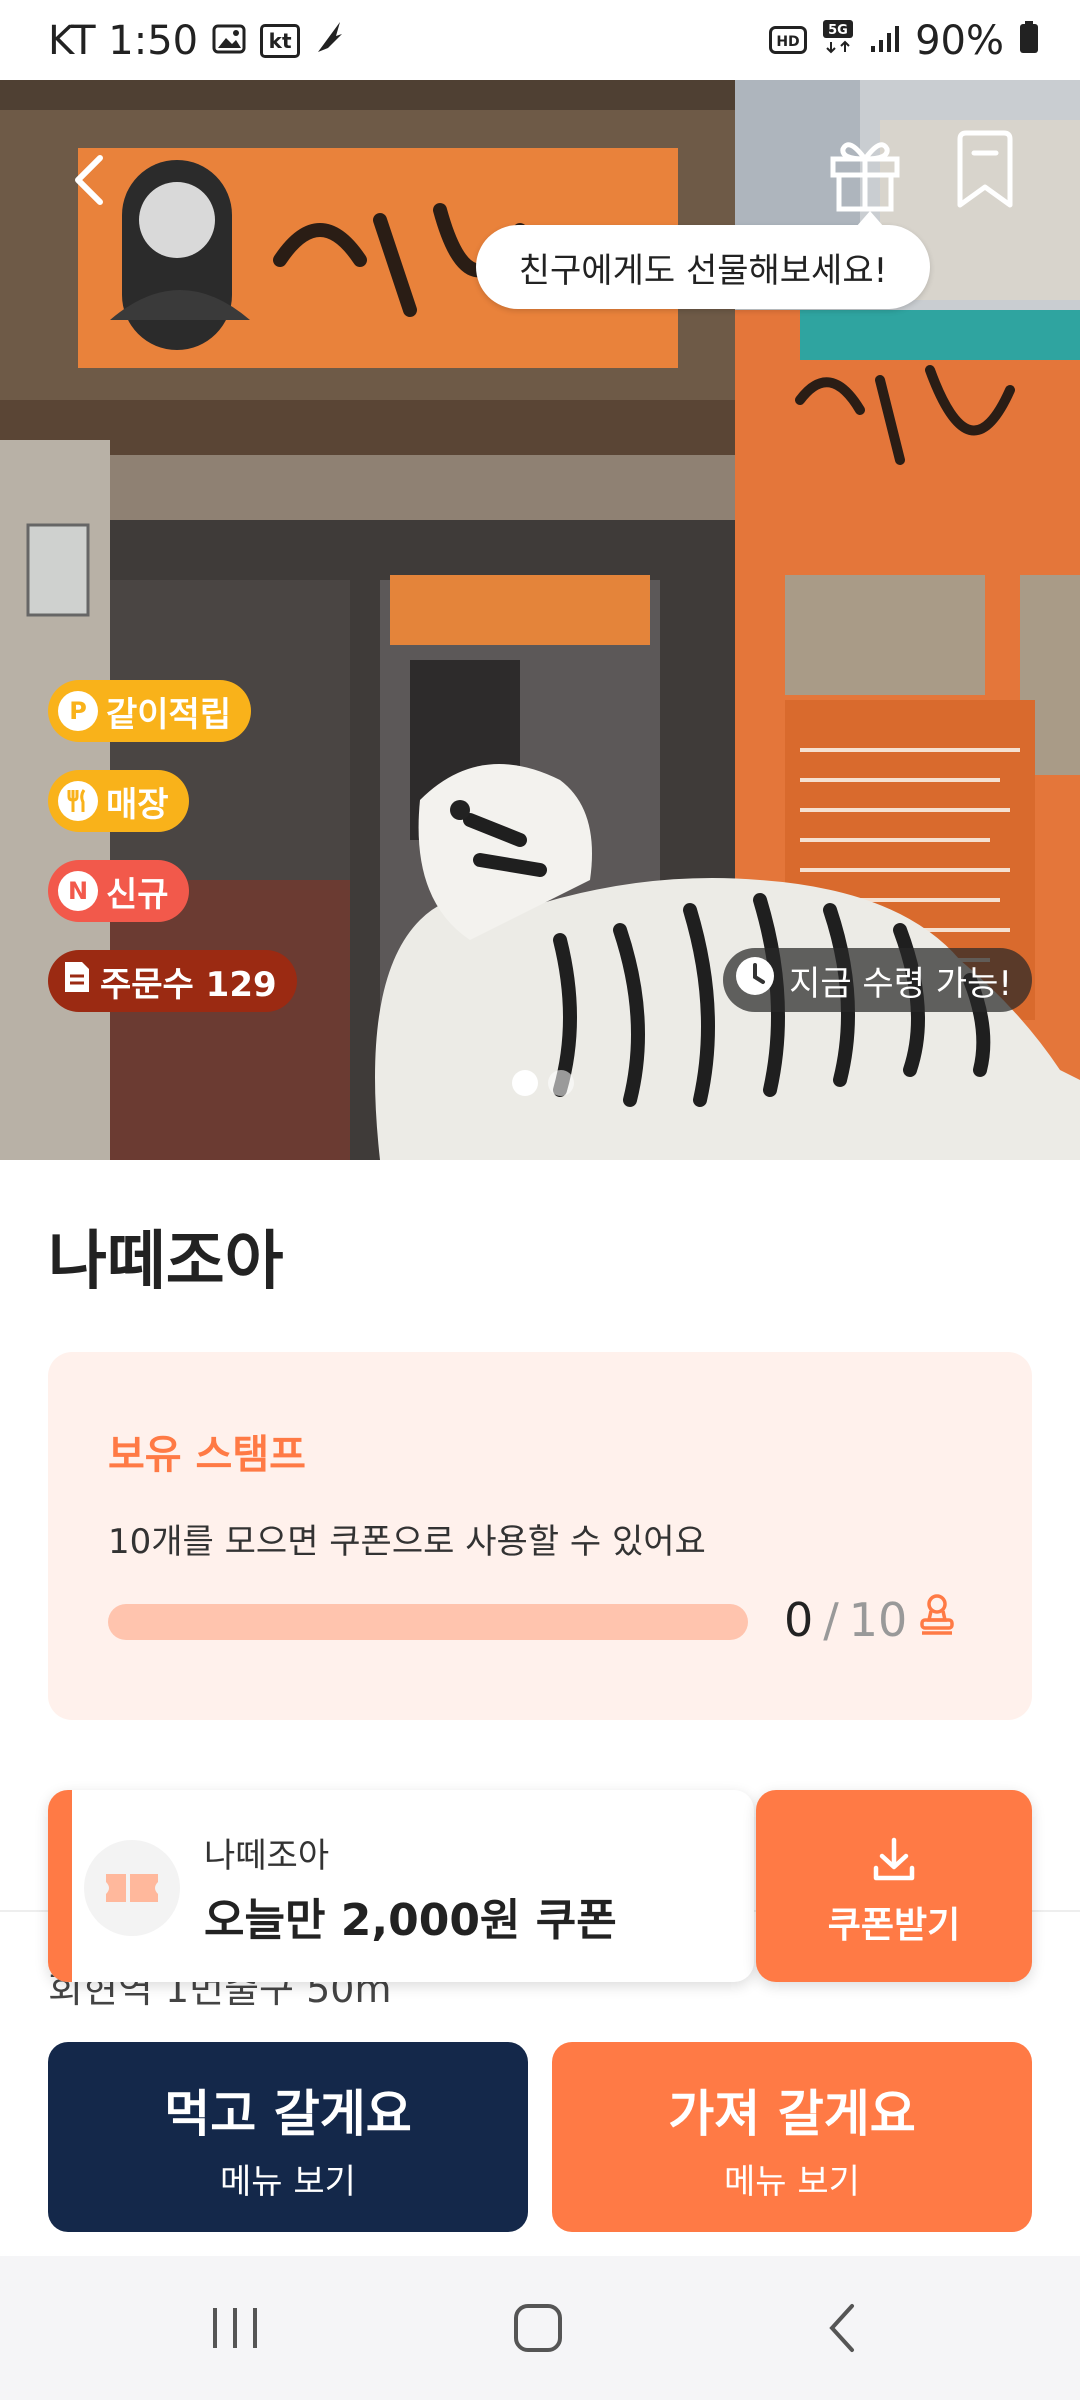 The image size is (1080, 2400). What do you see at coordinates (137, 804) in the screenshot?
I see `dine-in-label: 매장` at bounding box center [137, 804].